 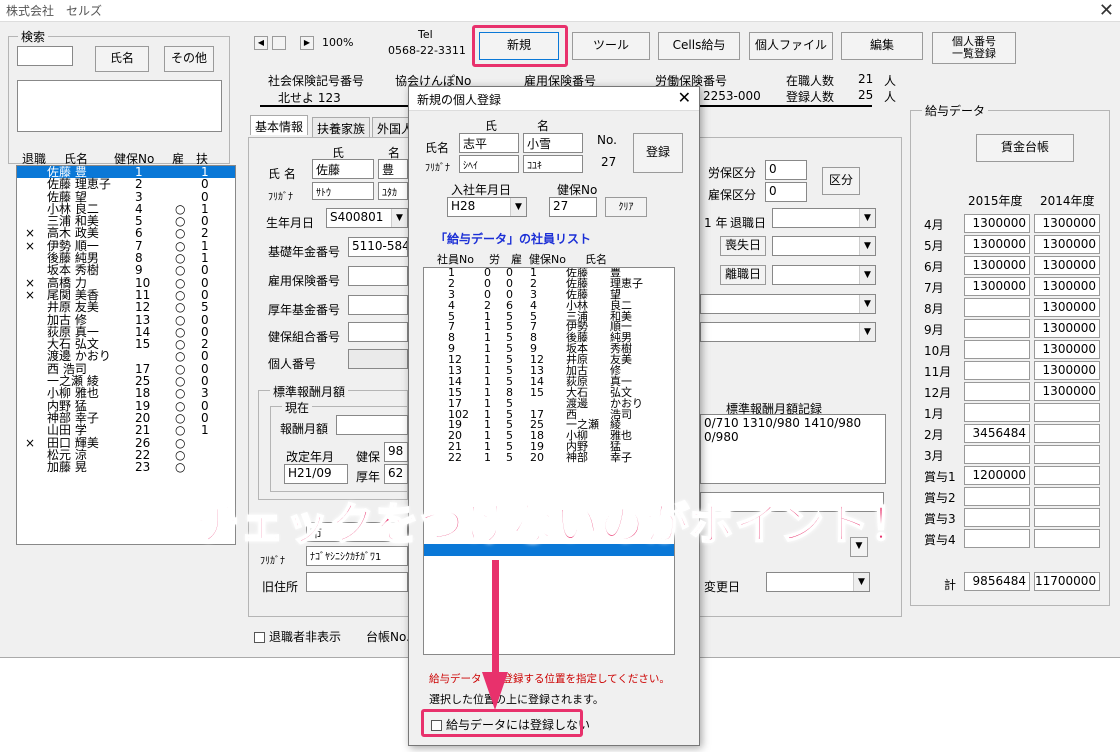 What do you see at coordinates (1025, 148) in the screenshot?
I see `wage-ledger-button: 賃金台帳` at bounding box center [1025, 148].